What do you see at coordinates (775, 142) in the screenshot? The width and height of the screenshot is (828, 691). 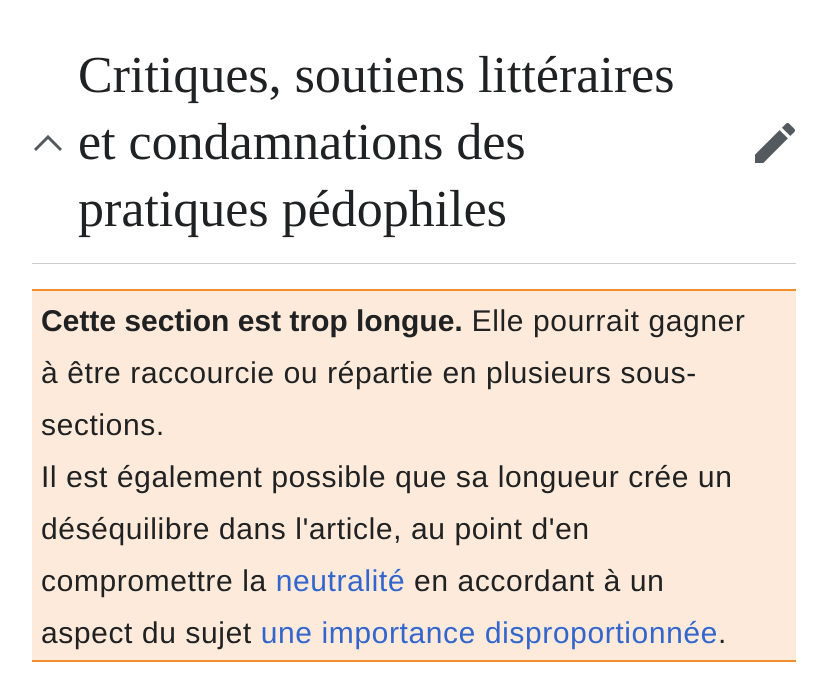 I see `pencil-icon` at bounding box center [775, 142].